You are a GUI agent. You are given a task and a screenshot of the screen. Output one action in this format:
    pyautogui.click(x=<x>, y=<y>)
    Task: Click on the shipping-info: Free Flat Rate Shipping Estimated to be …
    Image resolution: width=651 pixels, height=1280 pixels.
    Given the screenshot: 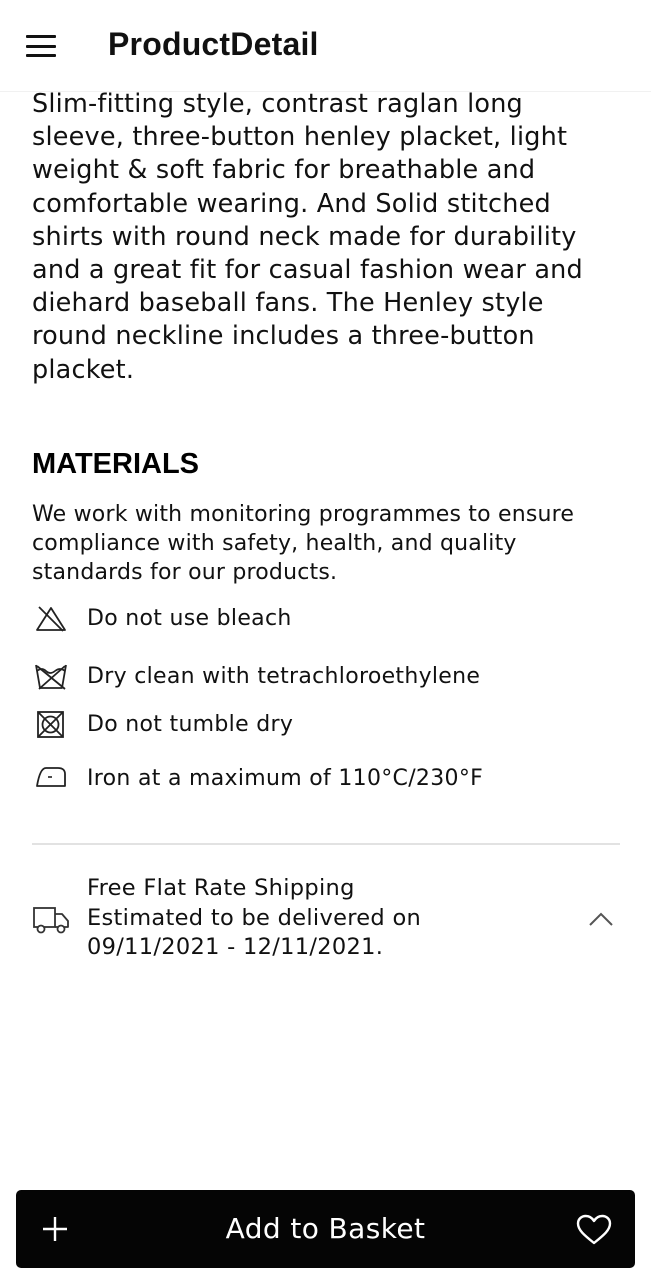 What is the action you would take?
    pyautogui.click(x=327, y=924)
    